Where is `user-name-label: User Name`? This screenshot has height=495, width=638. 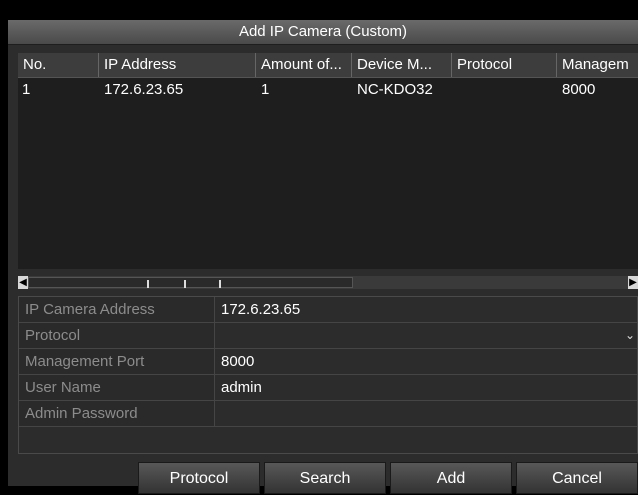 user-name-label: User Name is located at coordinates (117, 387).